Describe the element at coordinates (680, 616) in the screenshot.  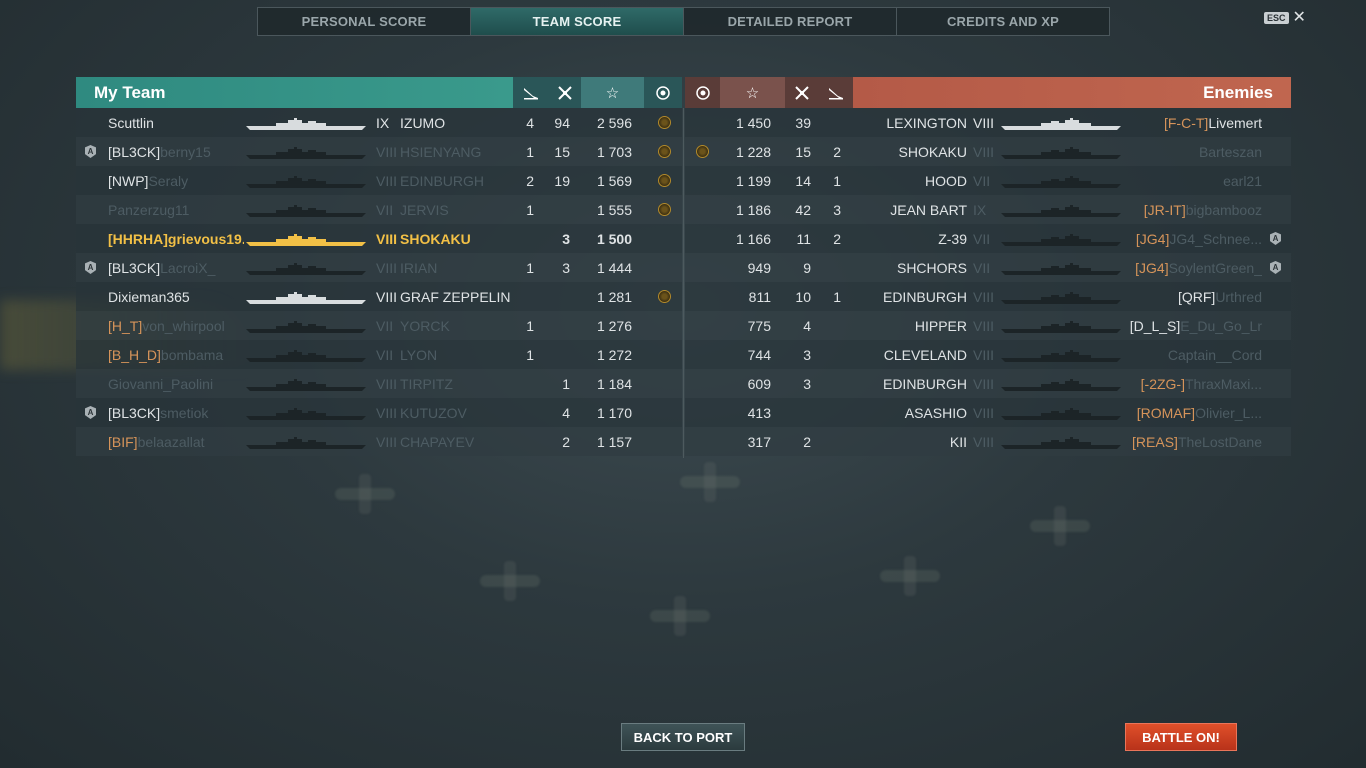
I see `background-plane` at that location.